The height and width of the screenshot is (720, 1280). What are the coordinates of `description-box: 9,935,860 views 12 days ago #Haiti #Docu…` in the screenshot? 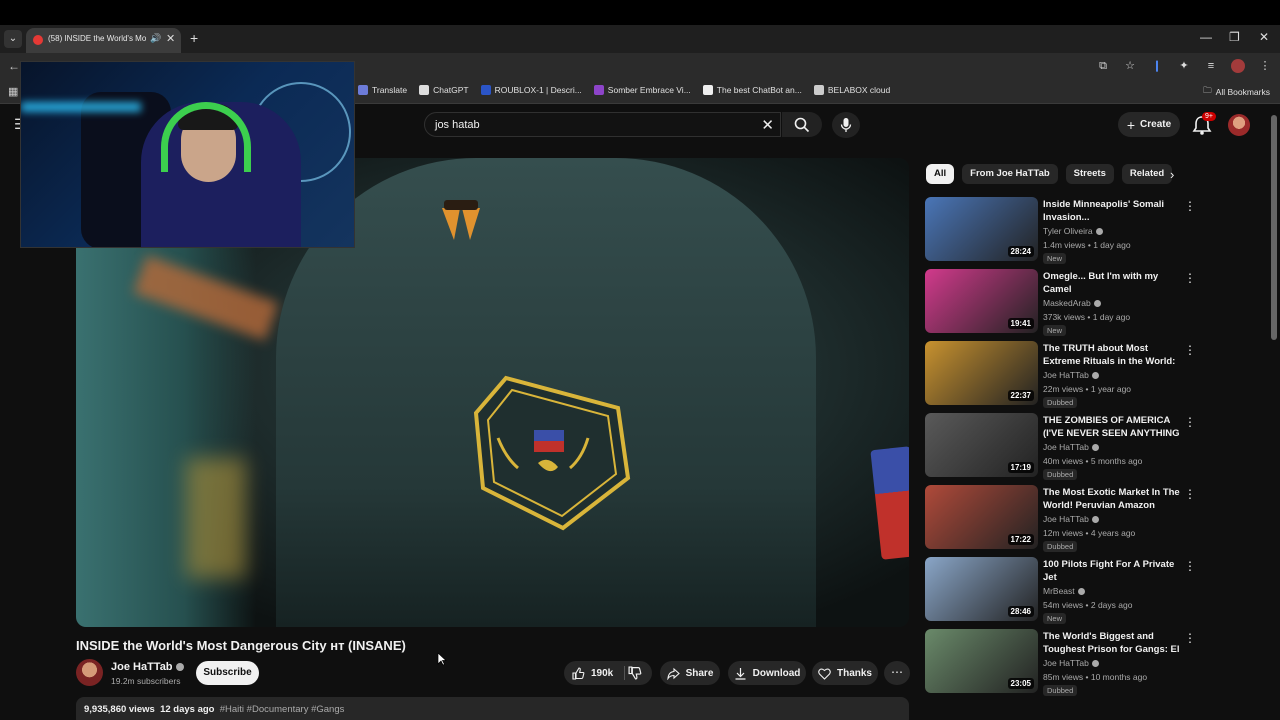 It's located at (492, 708).